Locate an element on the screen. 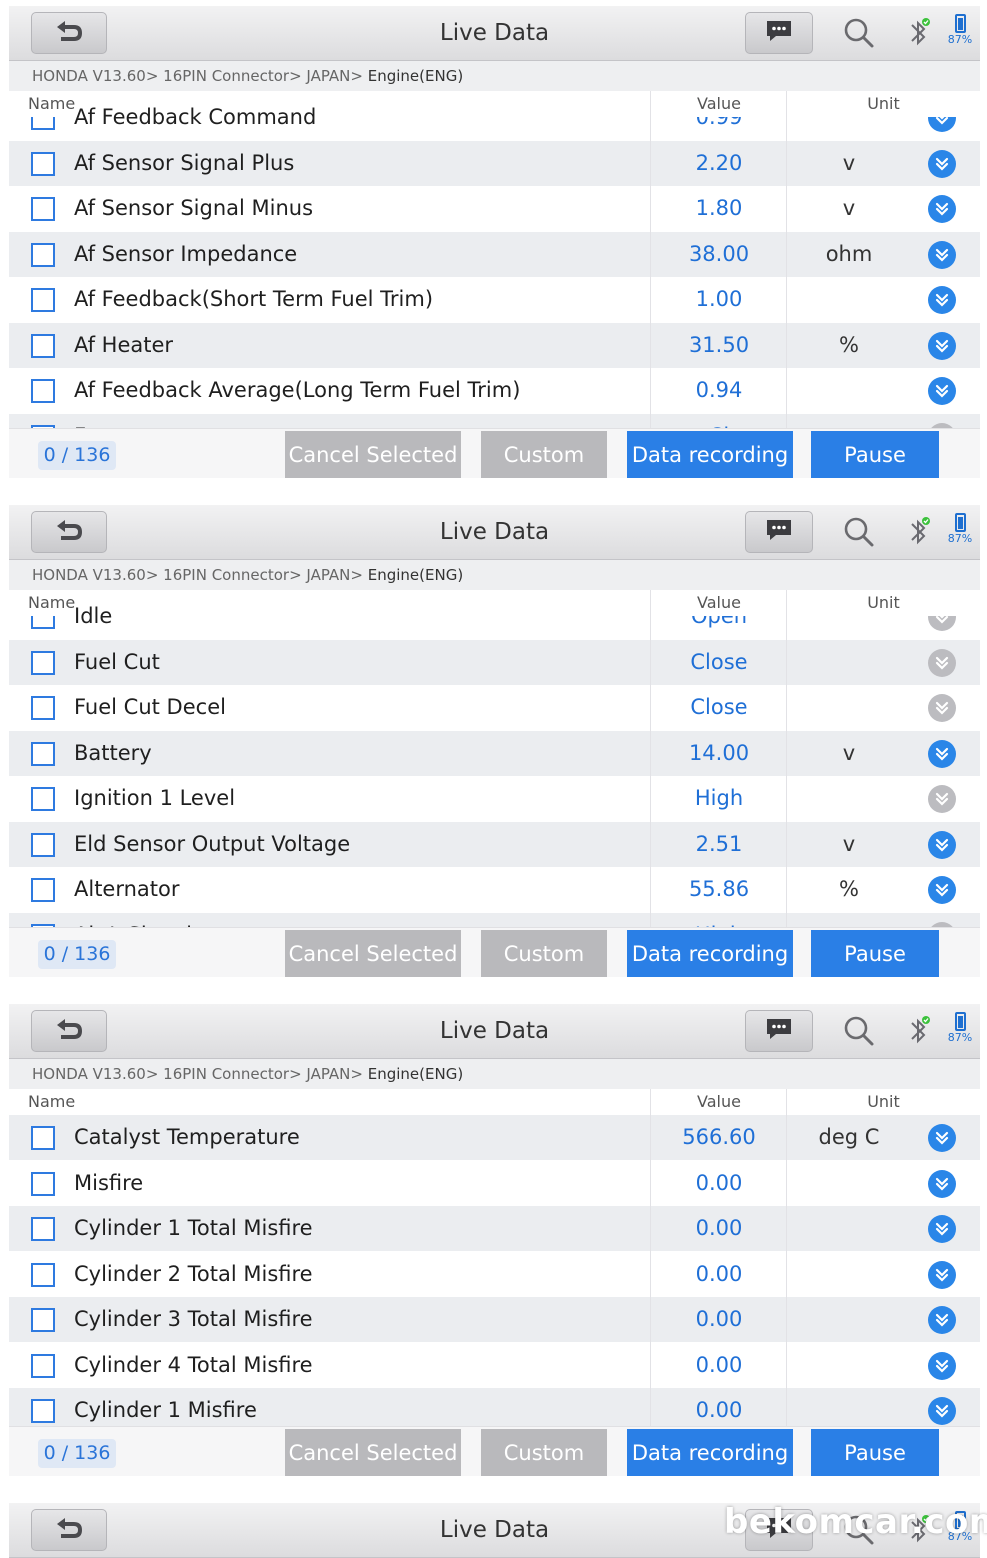 The height and width of the screenshot is (1558, 987). battery-percent: 87% is located at coordinates (960, 39).